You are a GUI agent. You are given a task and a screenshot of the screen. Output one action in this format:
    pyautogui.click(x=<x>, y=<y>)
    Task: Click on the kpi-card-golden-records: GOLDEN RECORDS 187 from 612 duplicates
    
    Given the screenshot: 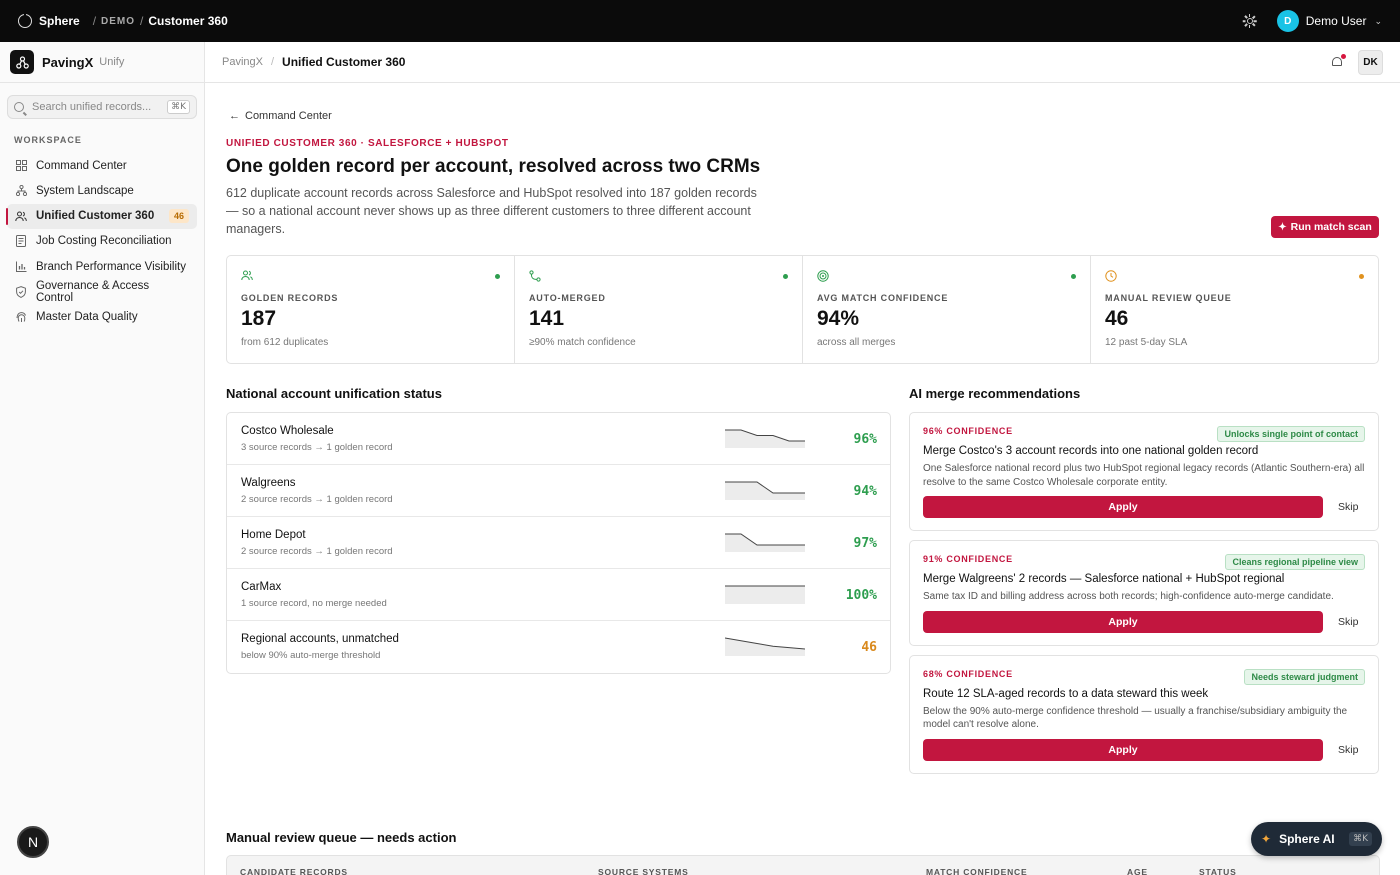 What is the action you would take?
    pyautogui.click(x=371, y=309)
    